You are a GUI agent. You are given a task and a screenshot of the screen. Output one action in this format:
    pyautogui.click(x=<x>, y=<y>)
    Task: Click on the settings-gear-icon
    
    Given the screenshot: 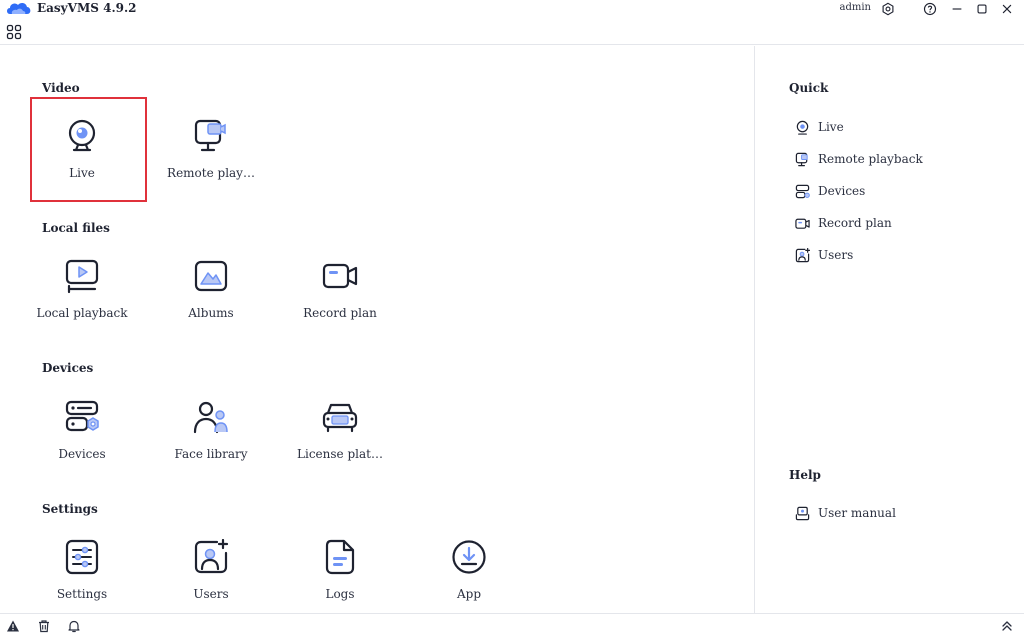 What is the action you would take?
    pyautogui.click(x=888, y=9)
    